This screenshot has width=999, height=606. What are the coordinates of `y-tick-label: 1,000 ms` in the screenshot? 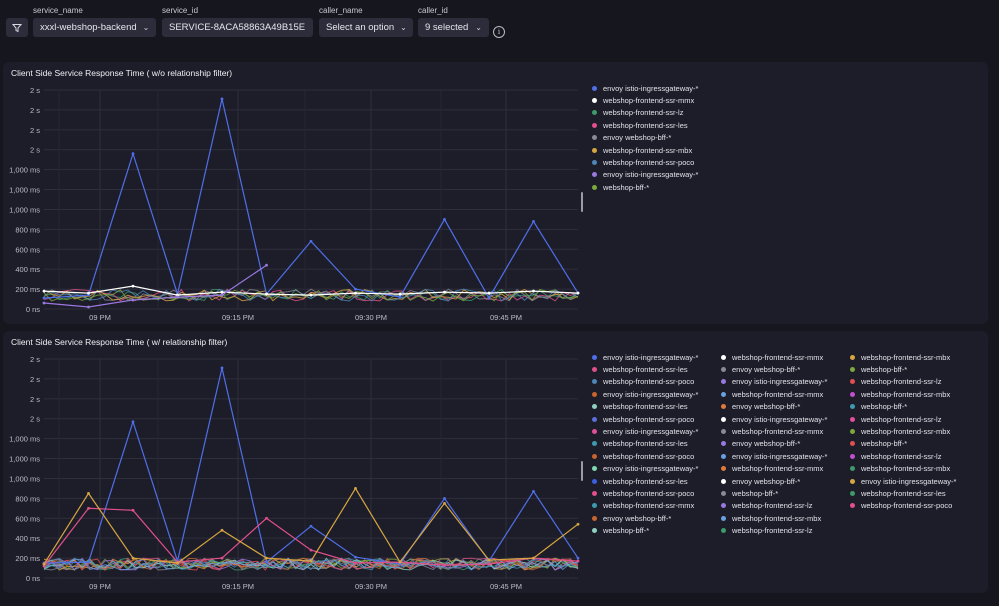 It's located at (24, 170).